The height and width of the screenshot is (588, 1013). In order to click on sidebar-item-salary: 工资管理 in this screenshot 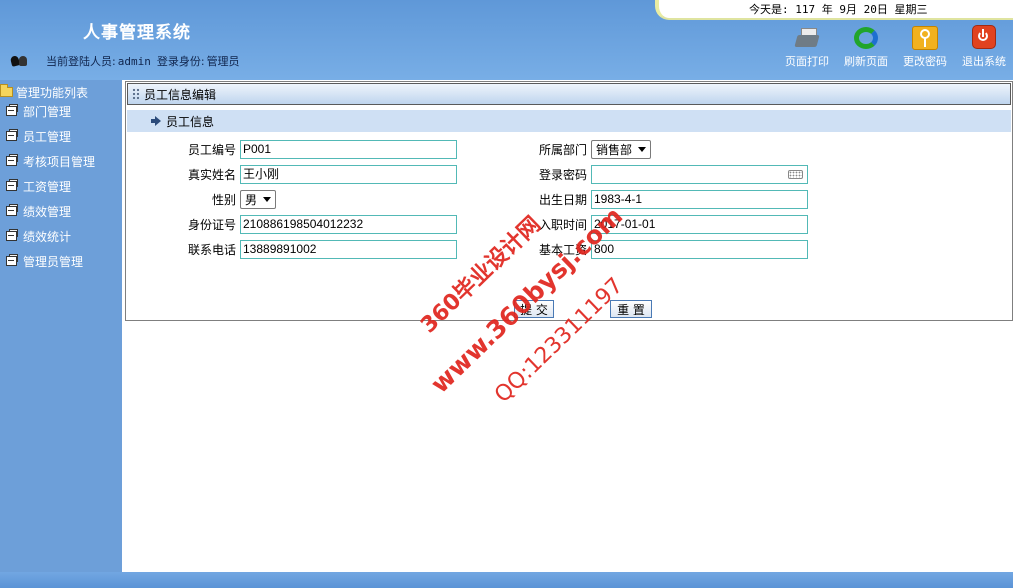, I will do `click(50, 190)`.